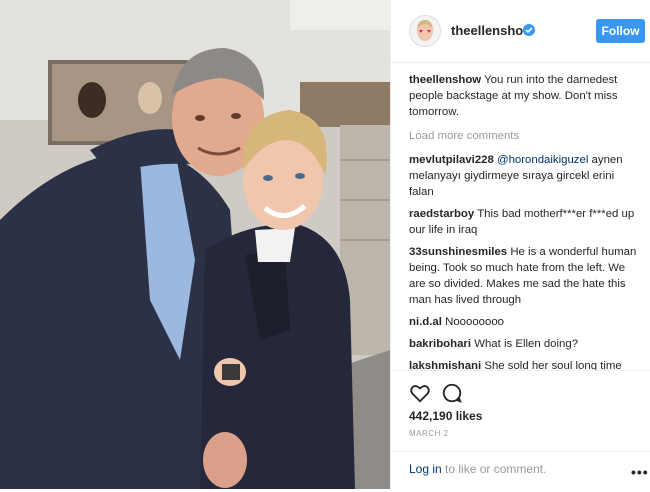  I want to click on comment-username: 33sunshinesmiles, so click(458, 252).